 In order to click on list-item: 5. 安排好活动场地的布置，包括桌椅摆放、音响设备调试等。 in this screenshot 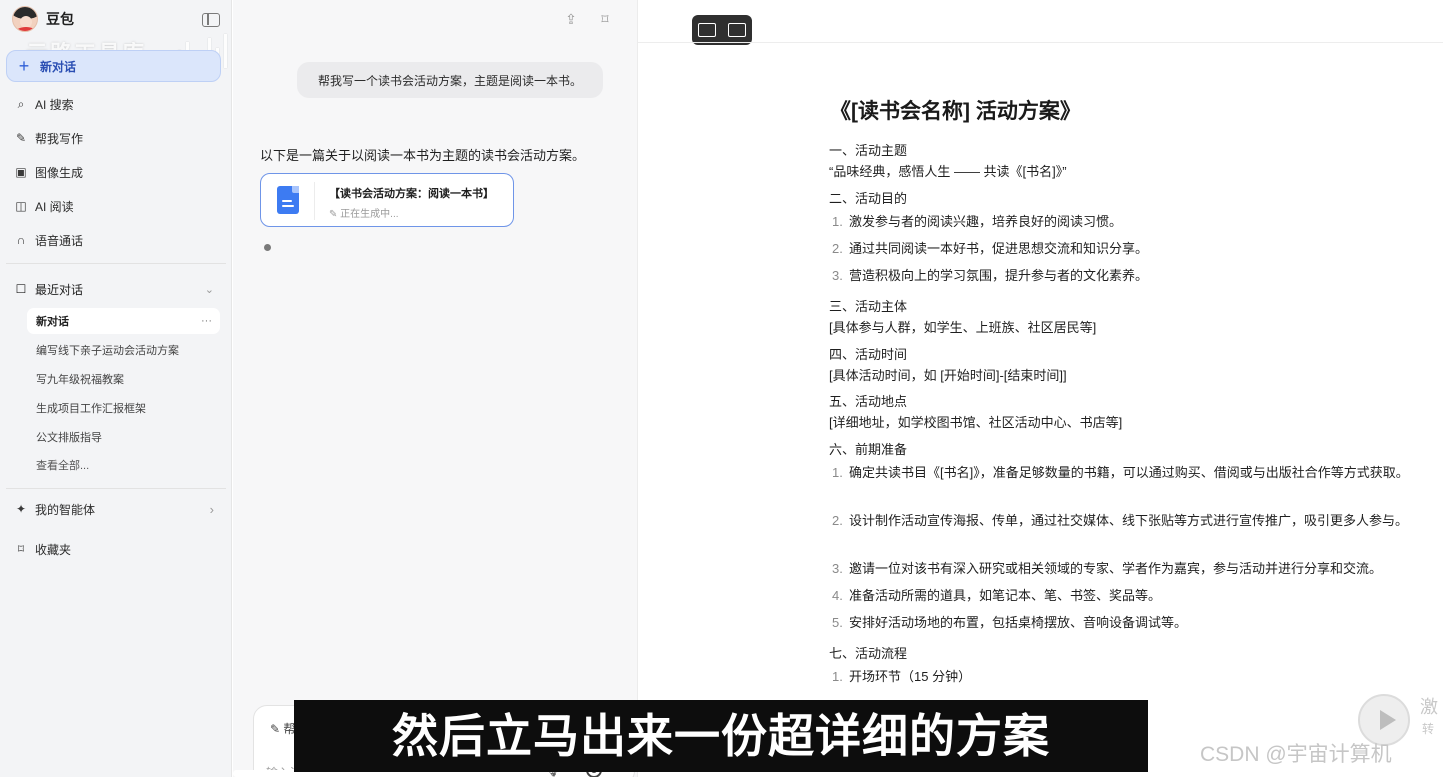, I will do `click(1010, 622)`.